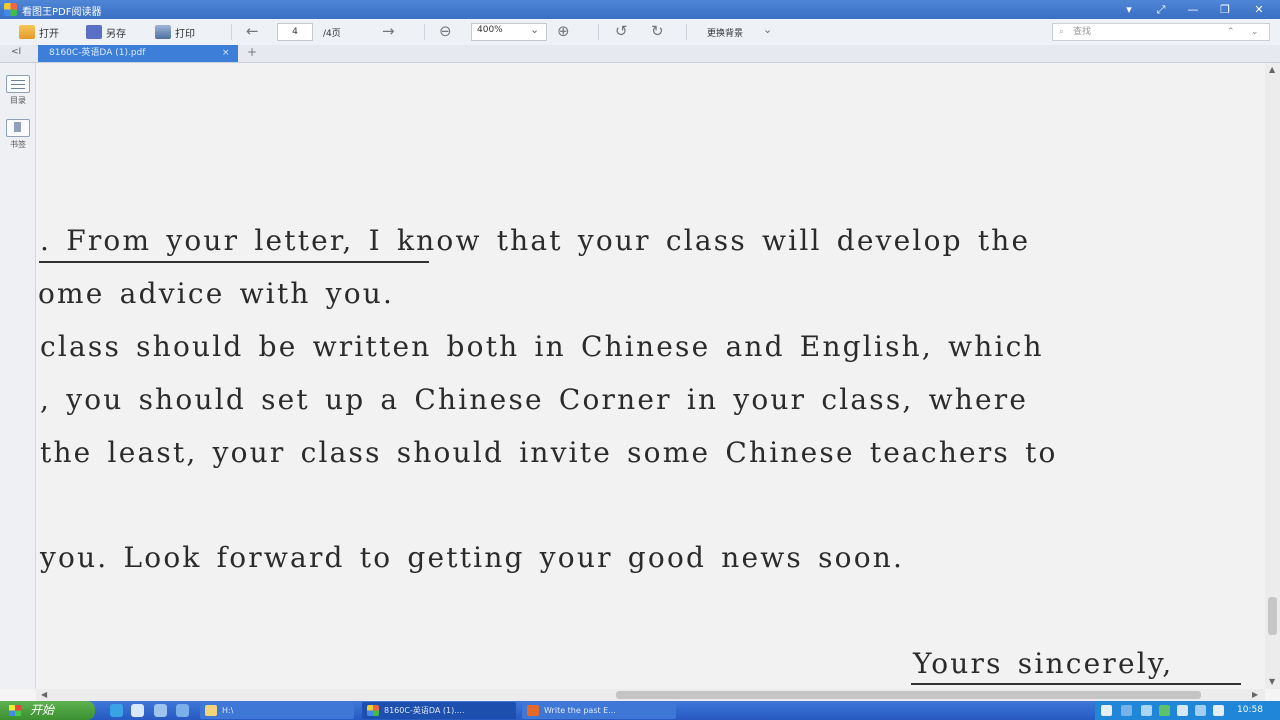 Image resolution: width=1280 pixels, height=720 pixels. Describe the element at coordinates (1231, 32) in the screenshot. I see `search-previous-button: ⌃` at that location.